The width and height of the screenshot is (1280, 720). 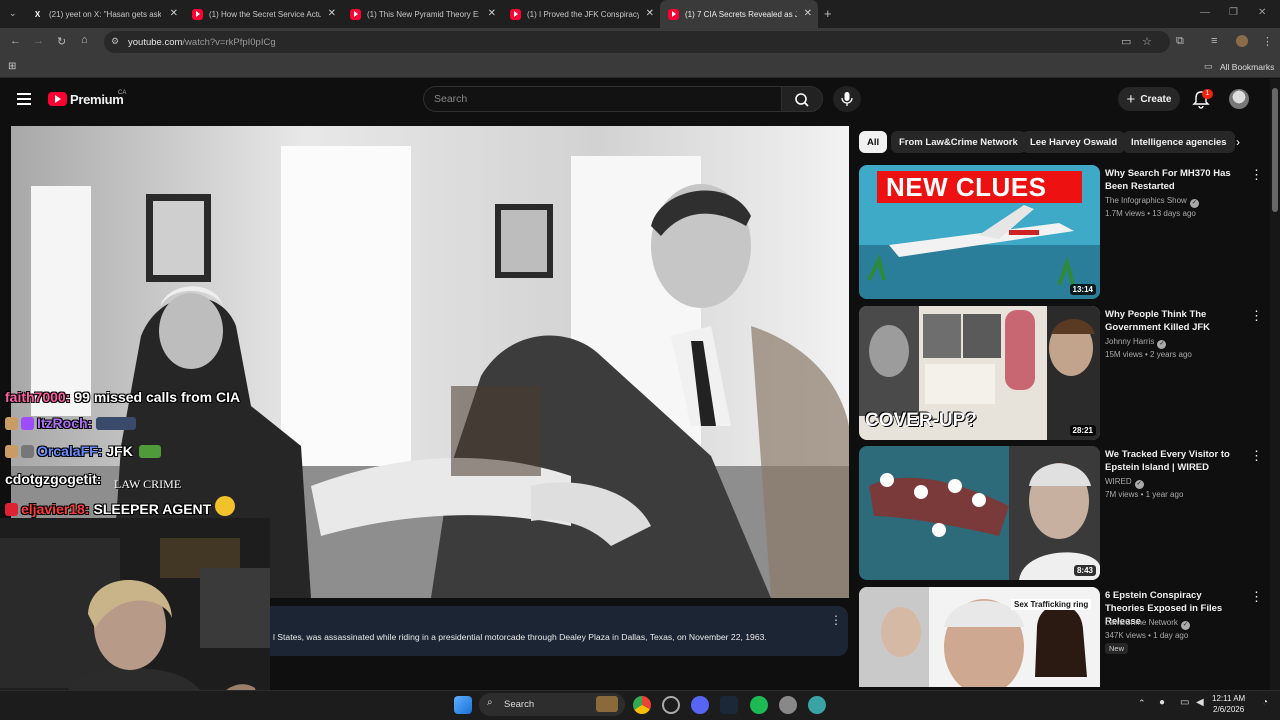 What do you see at coordinates (104, 14) in the screenshot?
I see `browser-tab-1: X (21) yeet on X: "Hasan gets ask ✕` at bounding box center [104, 14].